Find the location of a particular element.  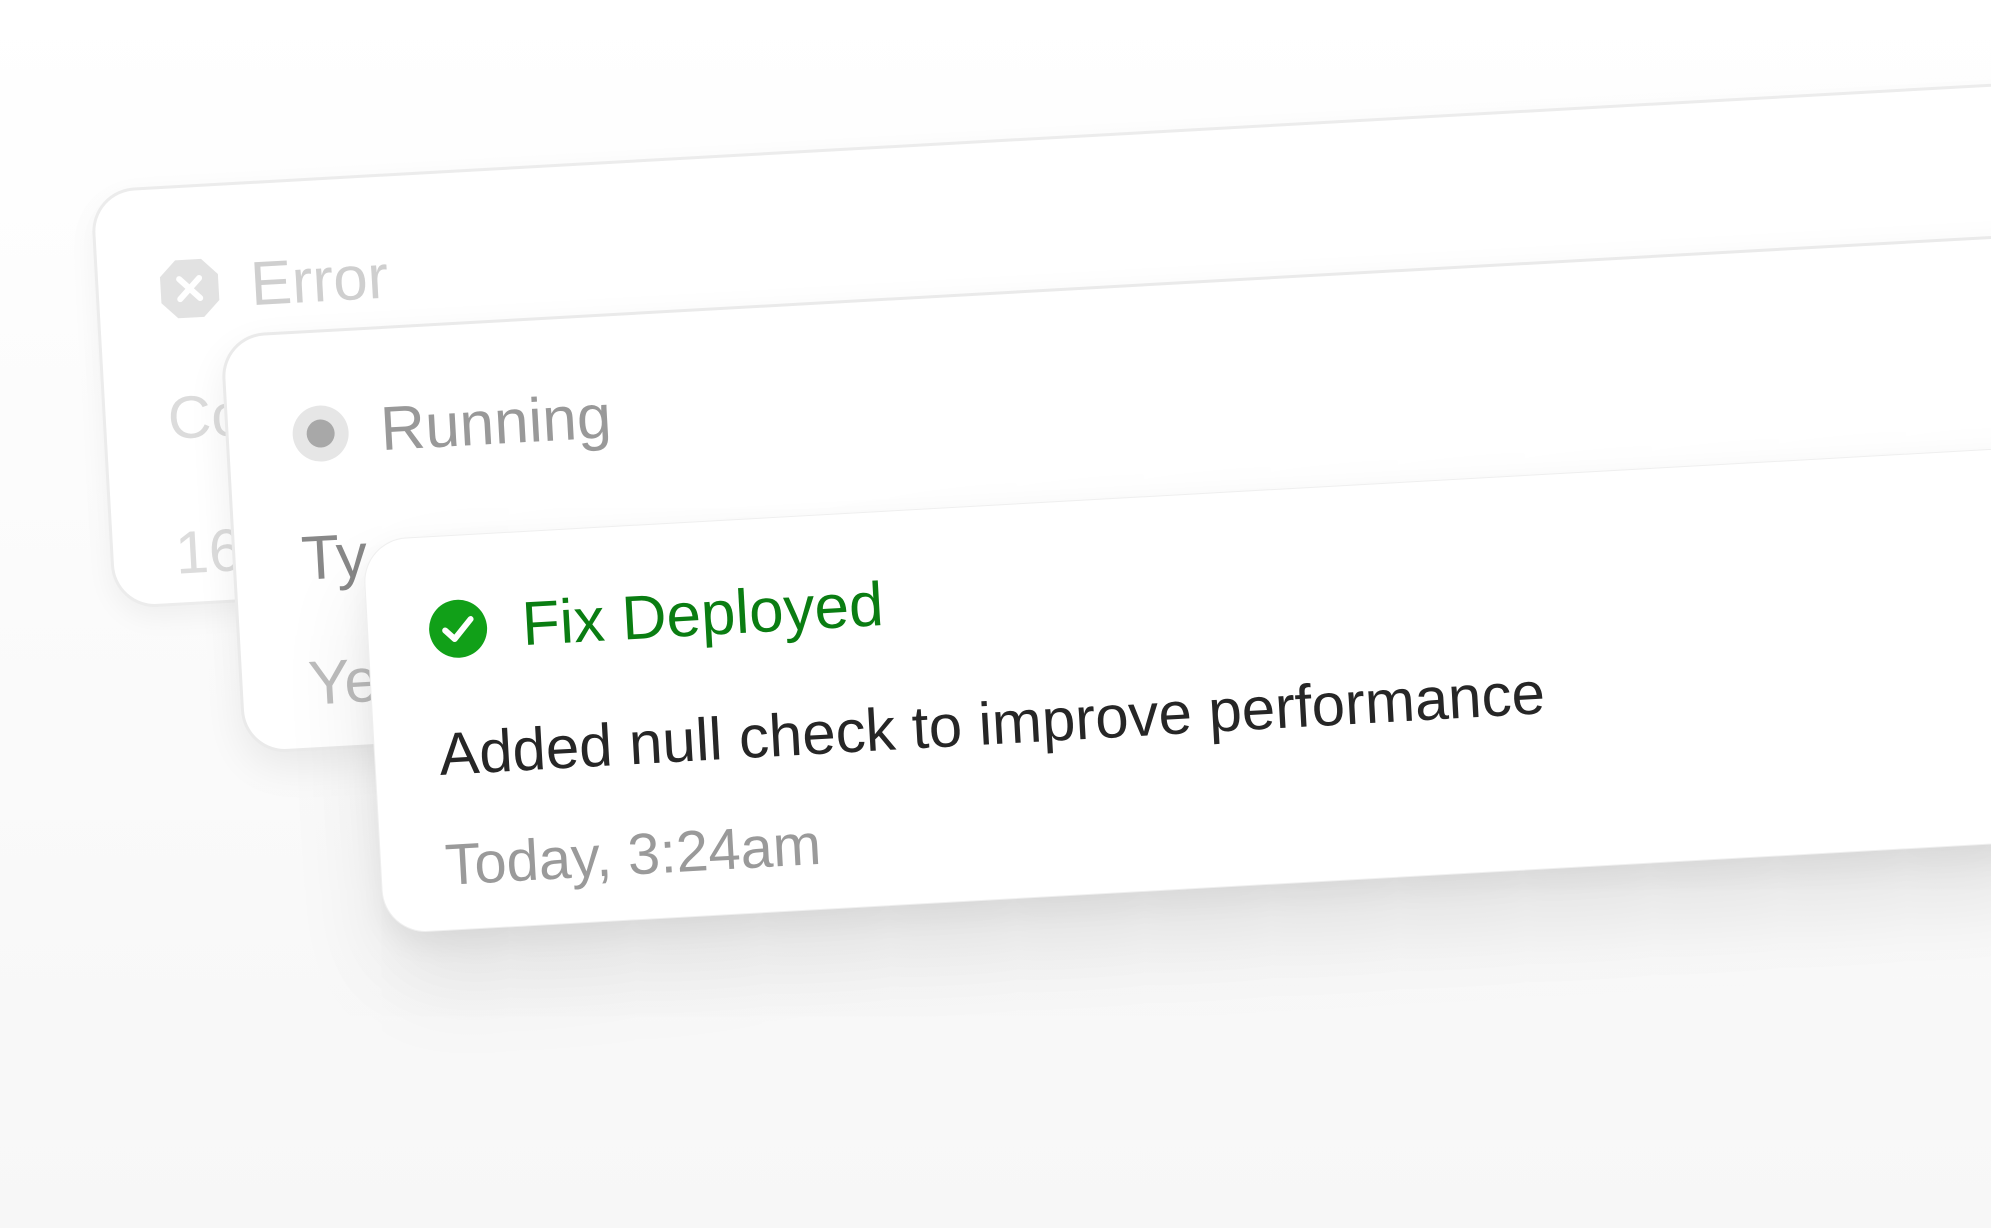

running-status-row: Running is located at coordinates (451, 424).